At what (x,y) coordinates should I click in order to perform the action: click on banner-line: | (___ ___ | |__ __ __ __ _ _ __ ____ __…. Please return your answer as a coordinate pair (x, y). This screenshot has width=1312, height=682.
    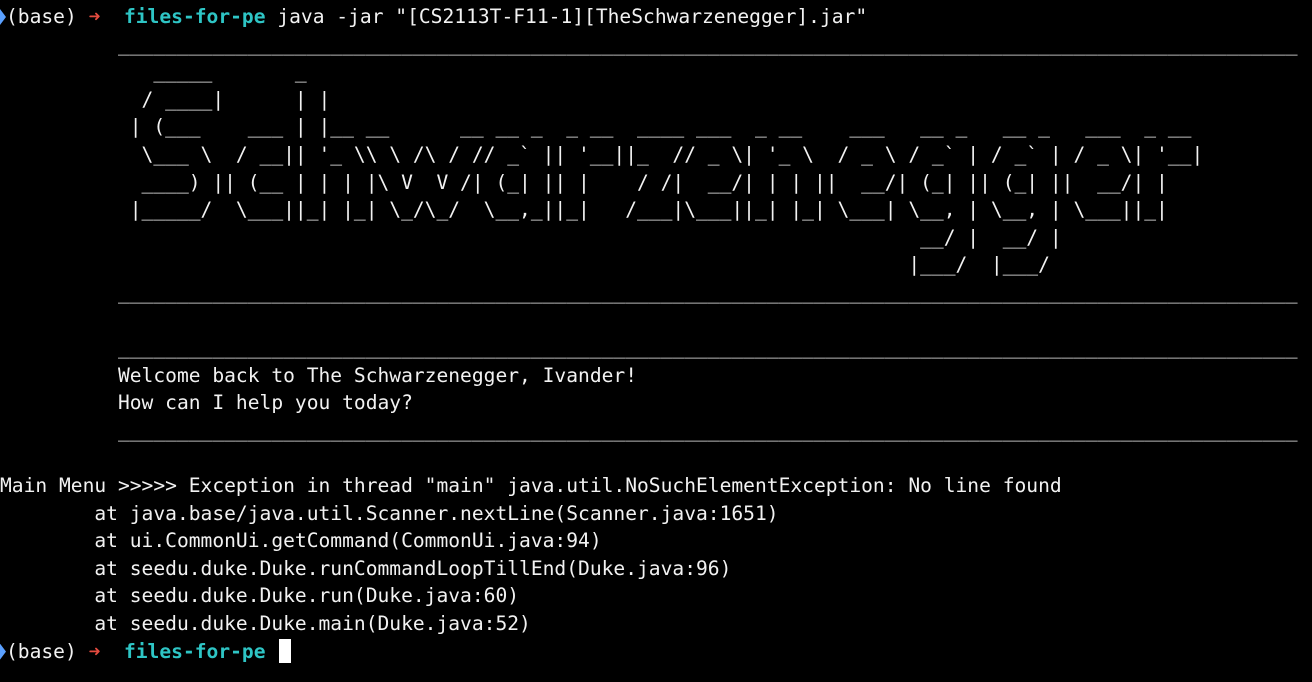
    Looking at the image, I should click on (596, 127).